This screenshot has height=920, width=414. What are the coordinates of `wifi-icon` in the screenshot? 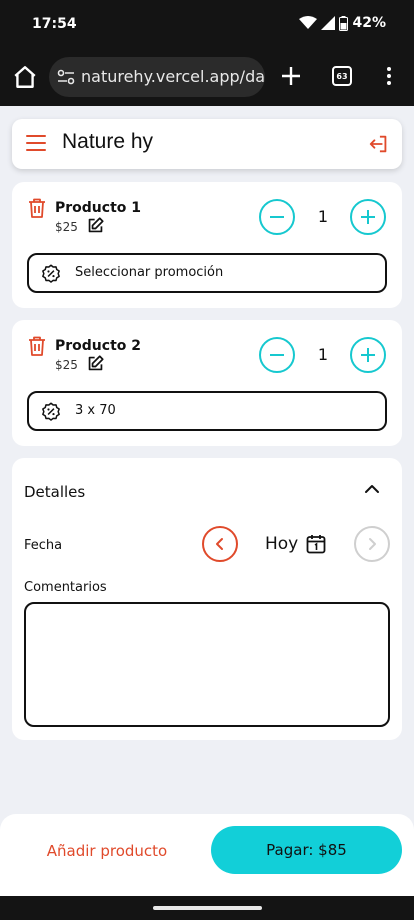 It's located at (308, 22).